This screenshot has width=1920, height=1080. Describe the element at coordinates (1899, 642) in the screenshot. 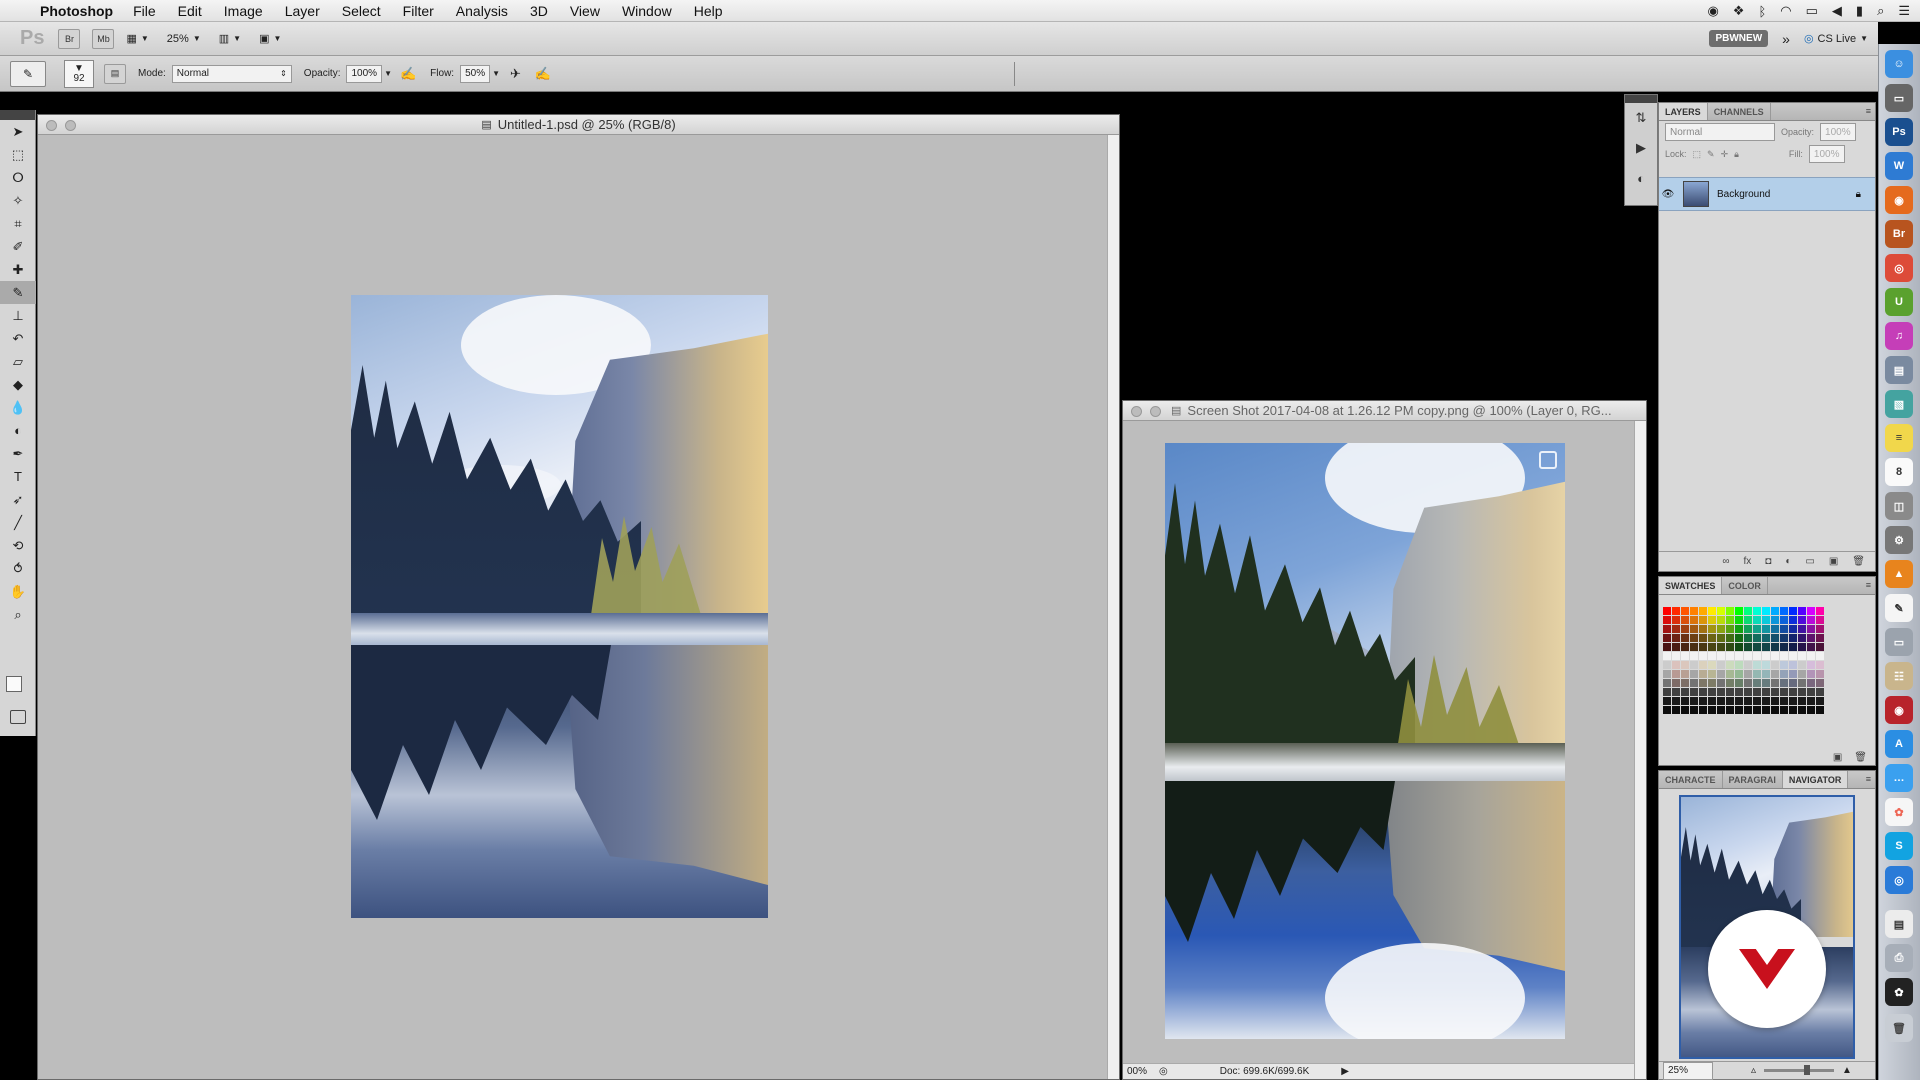

I see `file-icon: ▭` at that location.